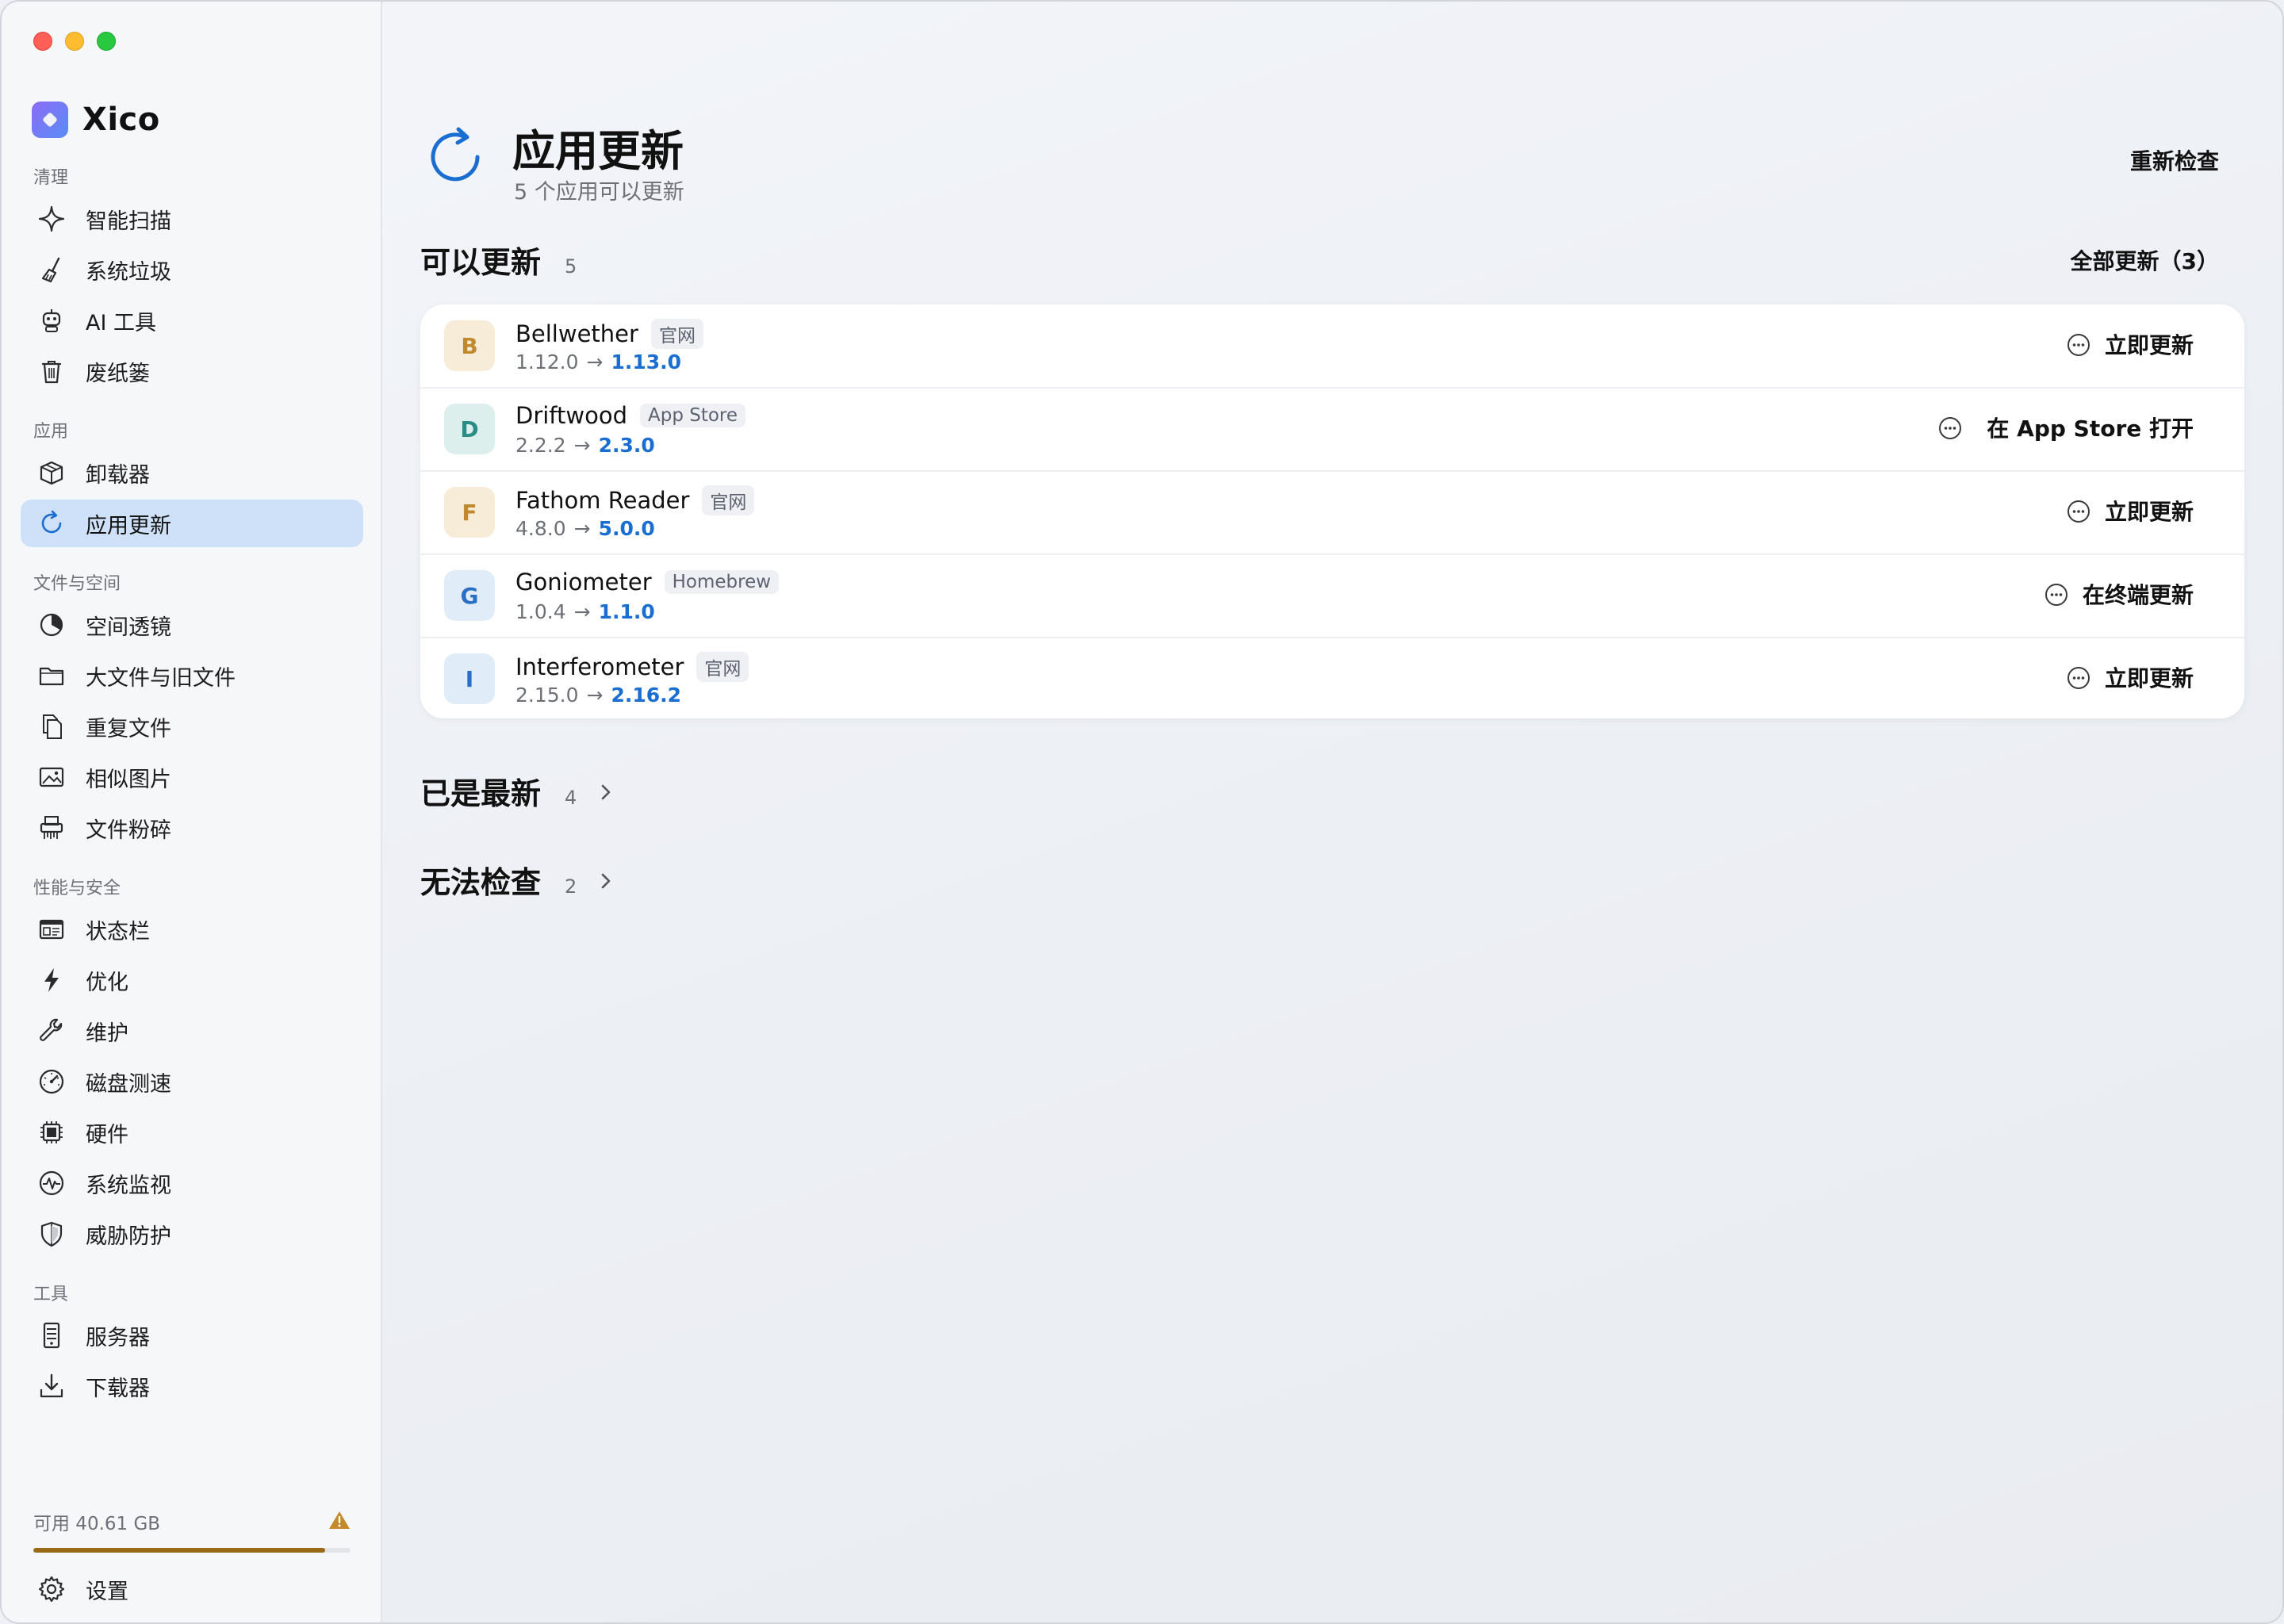 The height and width of the screenshot is (1624, 2284). I want to click on zoom-window-button, so click(106, 41).